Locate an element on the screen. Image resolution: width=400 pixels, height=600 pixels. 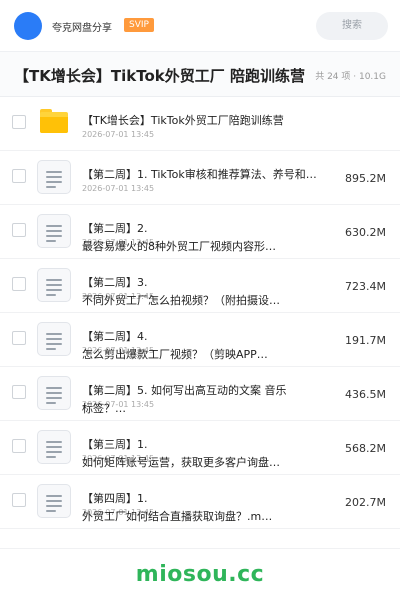
top-header: 夸克网盘分享 SVIP 搜索 is located at coordinates (200, 26).